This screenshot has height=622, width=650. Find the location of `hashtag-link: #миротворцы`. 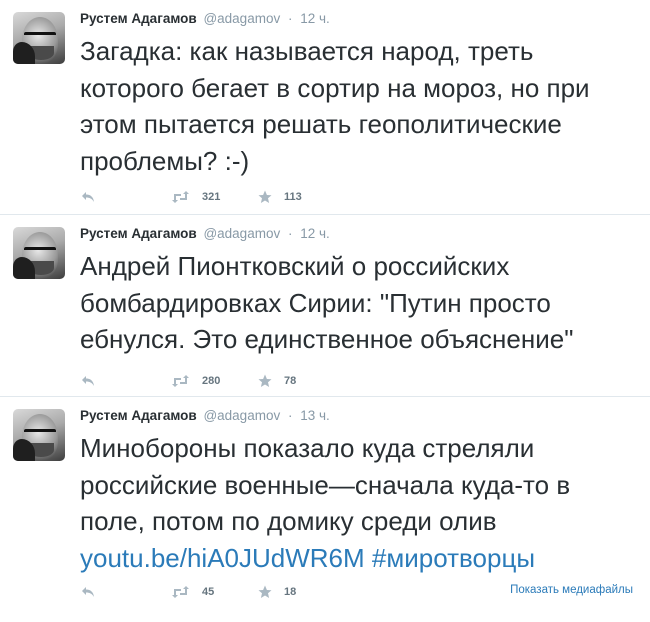

hashtag-link: #миротворцы is located at coordinates (453, 558).